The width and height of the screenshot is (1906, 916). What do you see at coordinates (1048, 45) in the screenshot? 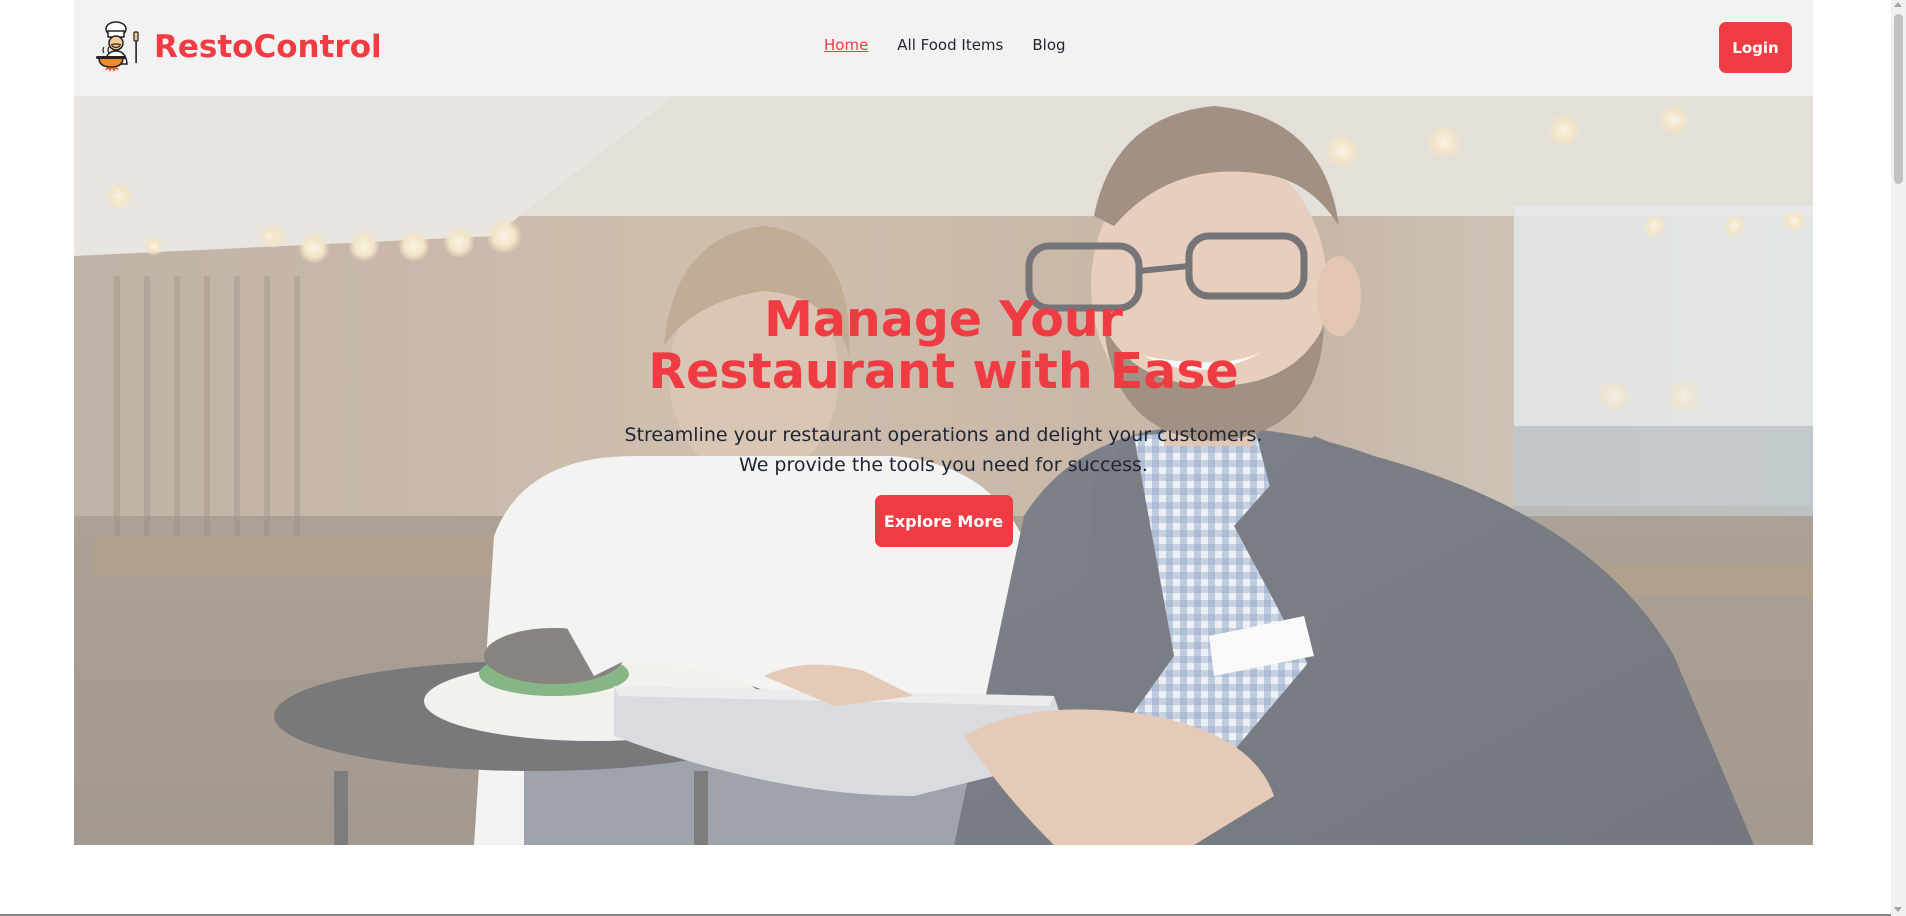
I see `nav-blog: Blog` at bounding box center [1048, 45].